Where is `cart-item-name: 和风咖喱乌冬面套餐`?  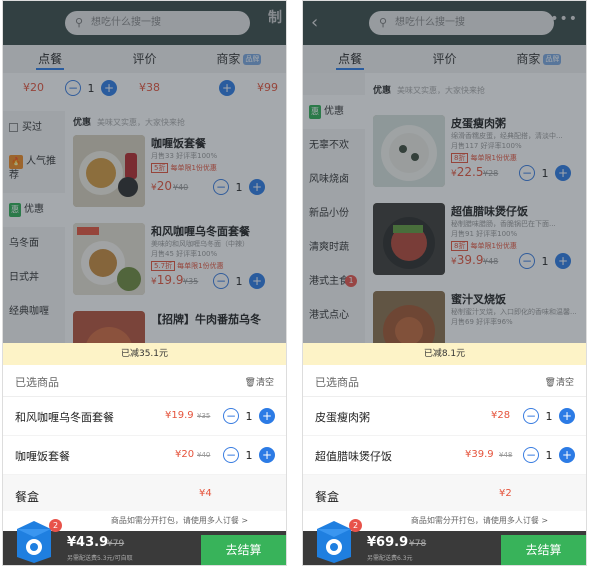 cart-item-name: 和风咖喱乌冬面套餐 is located at coordinates (64, 417).